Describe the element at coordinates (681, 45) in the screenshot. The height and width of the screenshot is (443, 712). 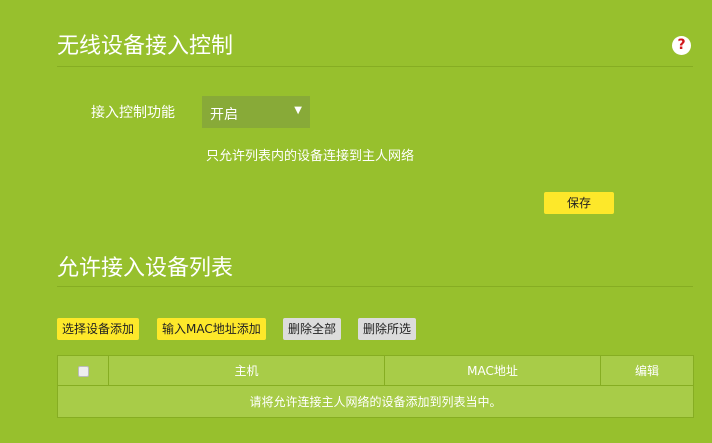
I see `help-icon: ?` at that location.